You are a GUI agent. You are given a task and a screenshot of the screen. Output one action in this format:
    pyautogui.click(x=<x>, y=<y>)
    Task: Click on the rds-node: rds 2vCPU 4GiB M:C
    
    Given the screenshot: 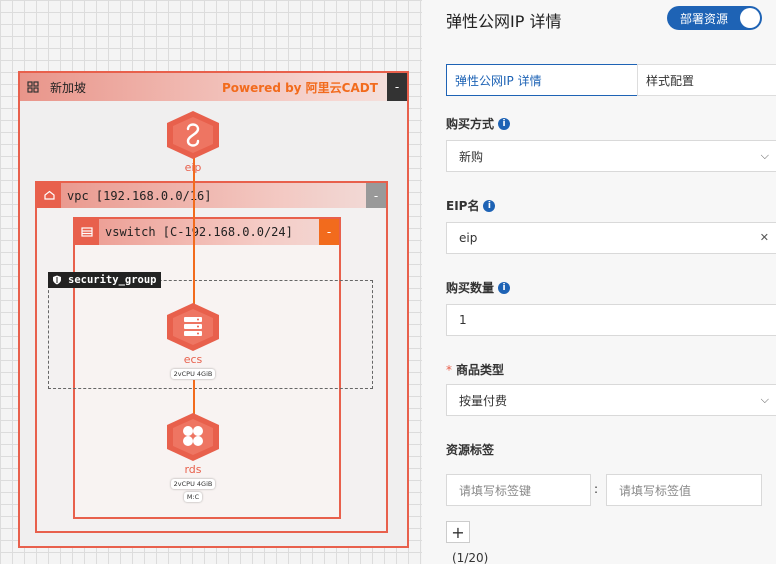 What is the action you would take?
    pyautogui.click(x=193, y=456)
    